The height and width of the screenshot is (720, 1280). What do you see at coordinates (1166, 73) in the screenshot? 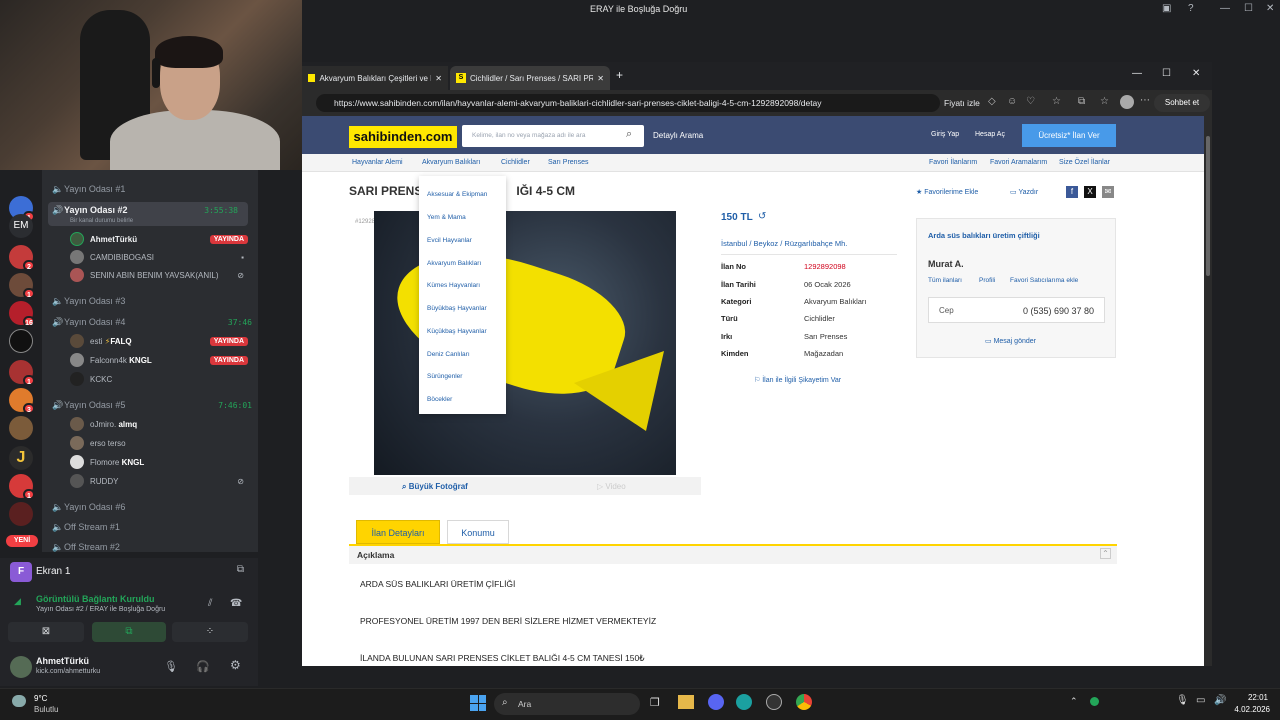
I see `maximize-icon: ☐` at bounding box center [1166, 73].